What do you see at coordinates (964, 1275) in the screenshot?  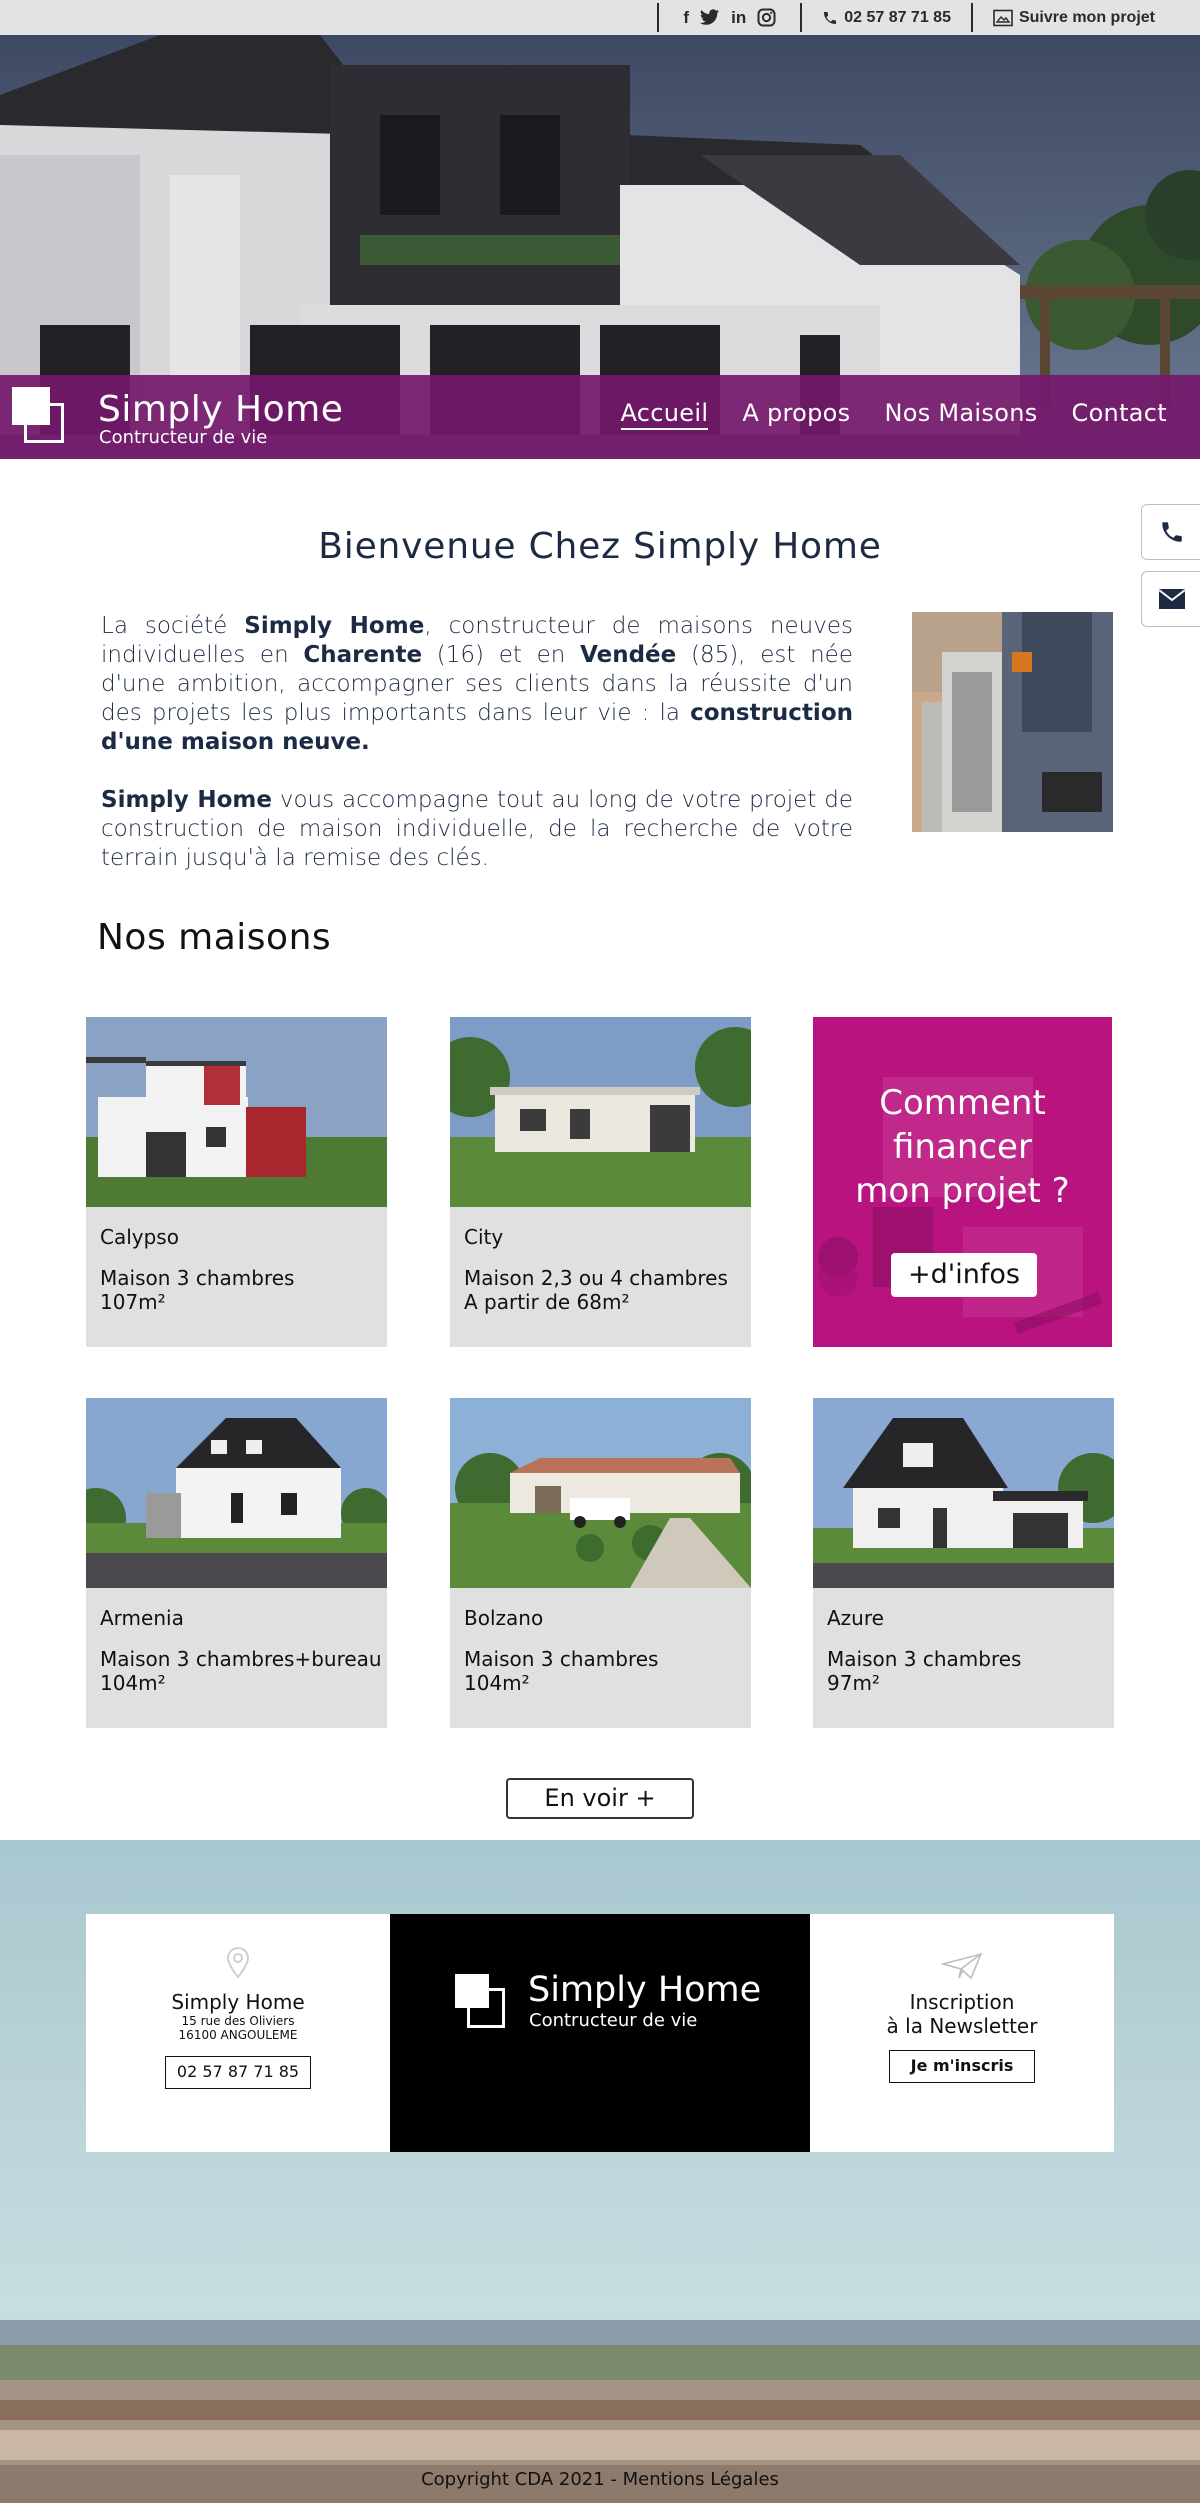 I see `more-info-button: +d'infos` at bounding box center [964, 1275].